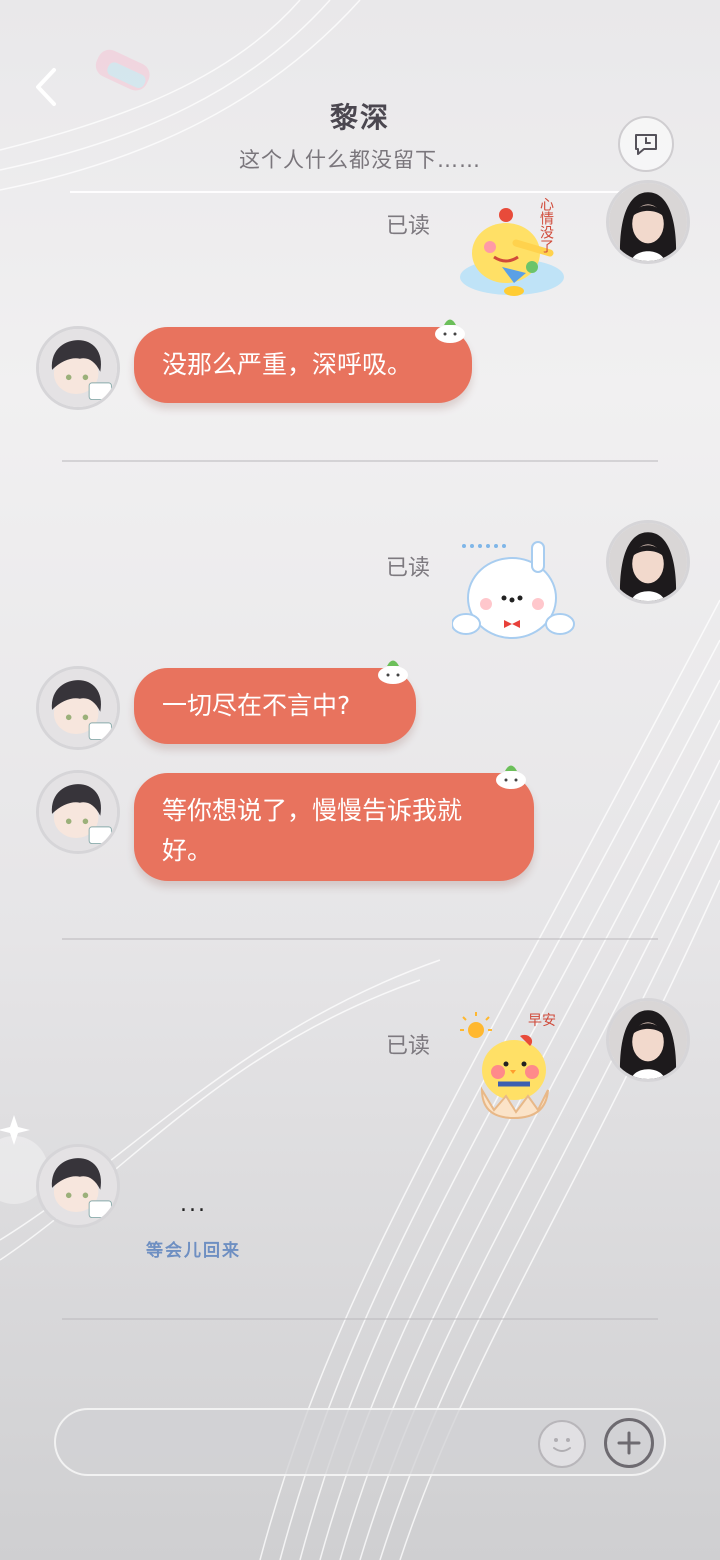  Describe the element at coordinates (516, 249) in the screenshot. I see `crying-chick-sticker: 心情没了` at that location.